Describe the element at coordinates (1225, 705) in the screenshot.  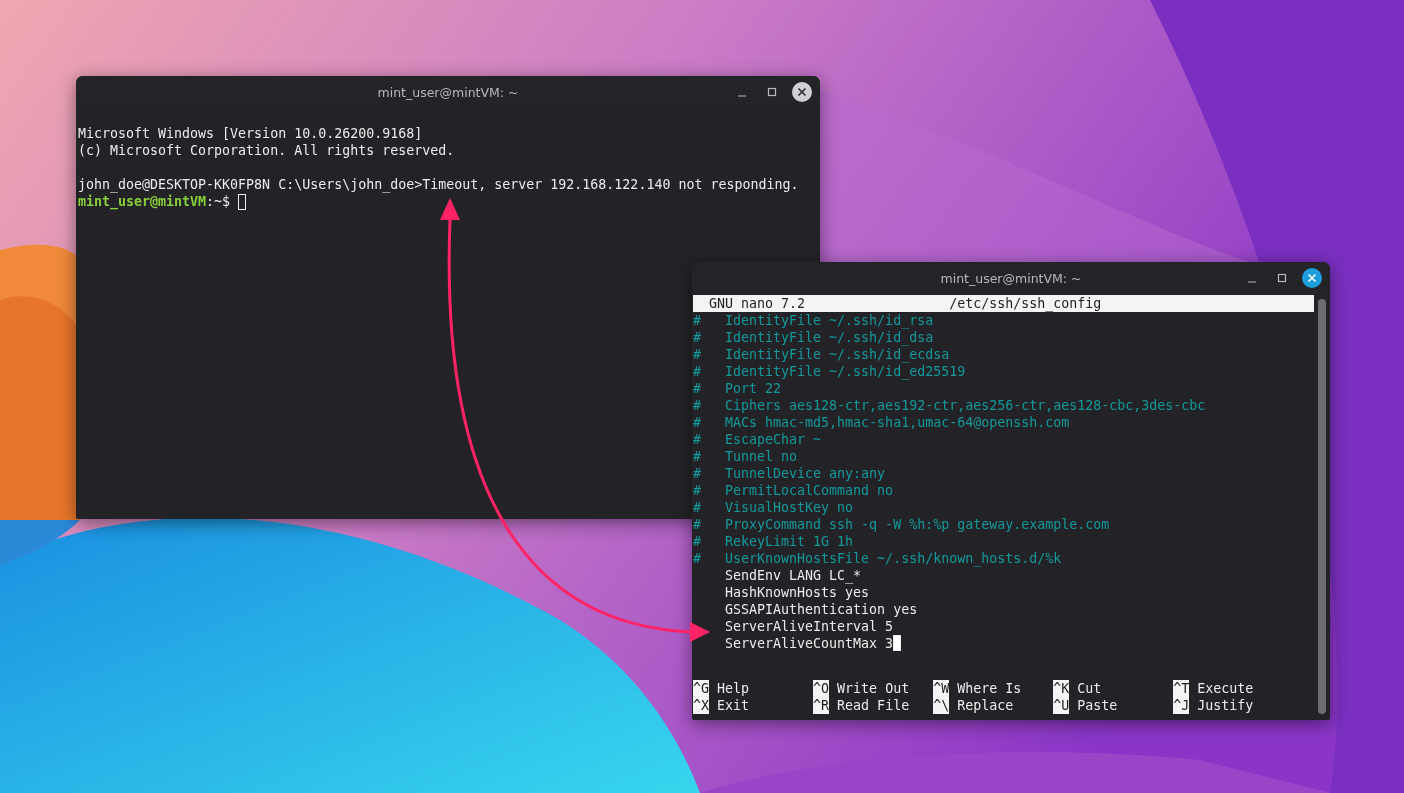
I see `shortcut-label: Justify` at that location.